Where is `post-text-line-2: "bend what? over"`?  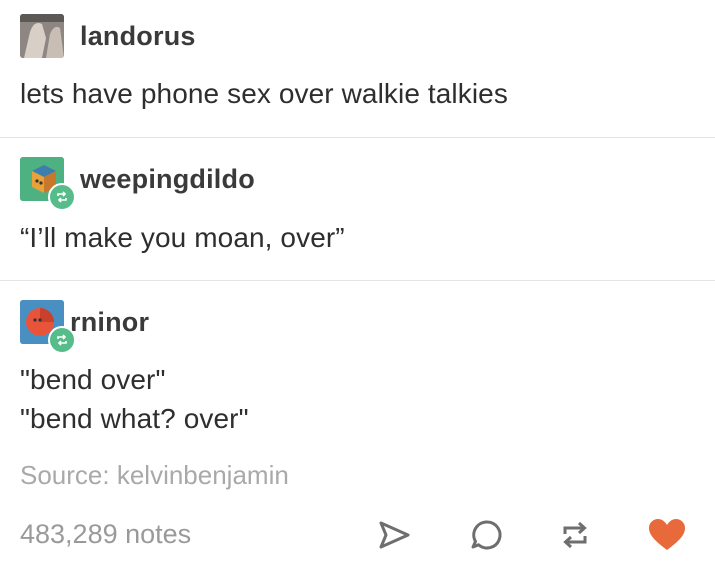 post-text-line-2: "bend what? over" is located at coordinates (134, 418).